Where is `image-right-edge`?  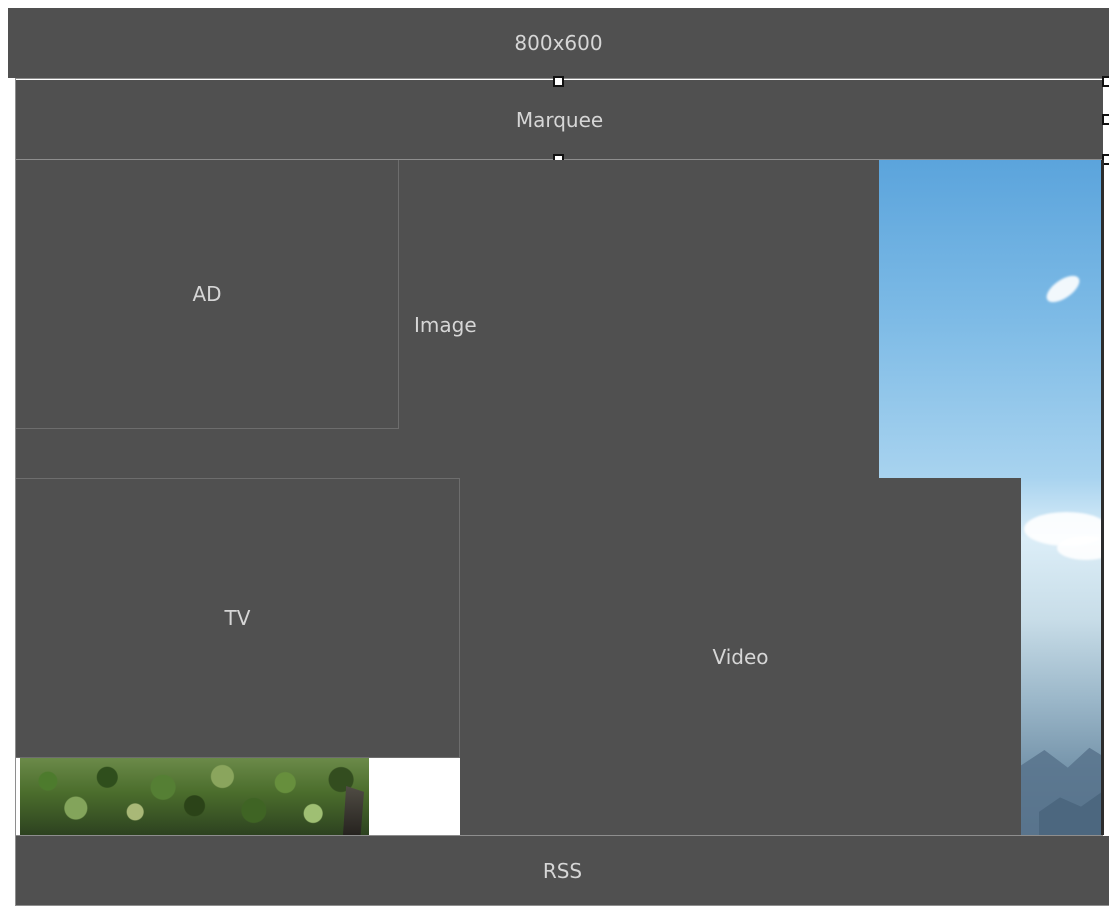
image-right-edge is located at coordinates (1102, 497).